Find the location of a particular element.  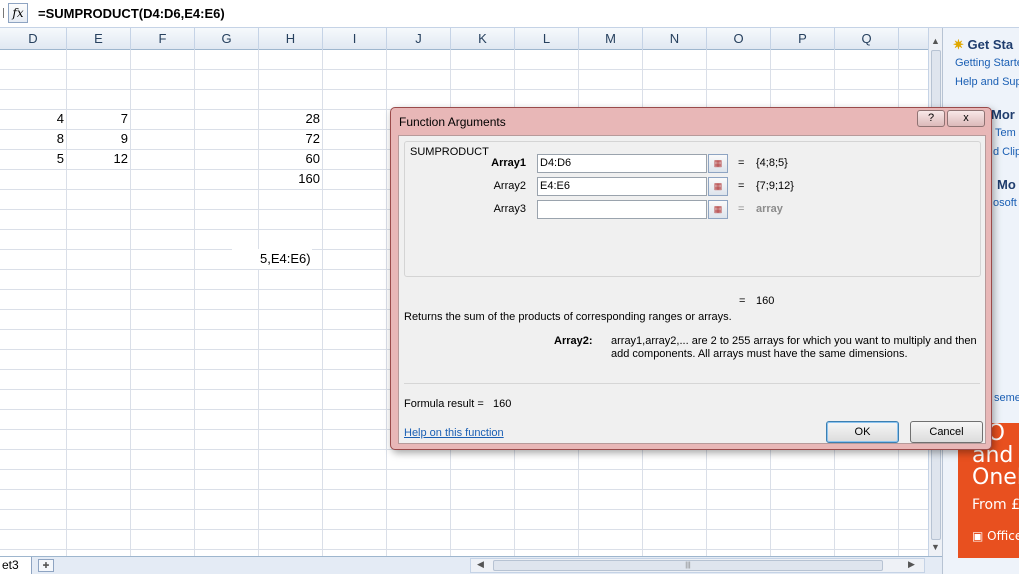

office-logo-icon: ▣ is located at coordinates (978, 536).